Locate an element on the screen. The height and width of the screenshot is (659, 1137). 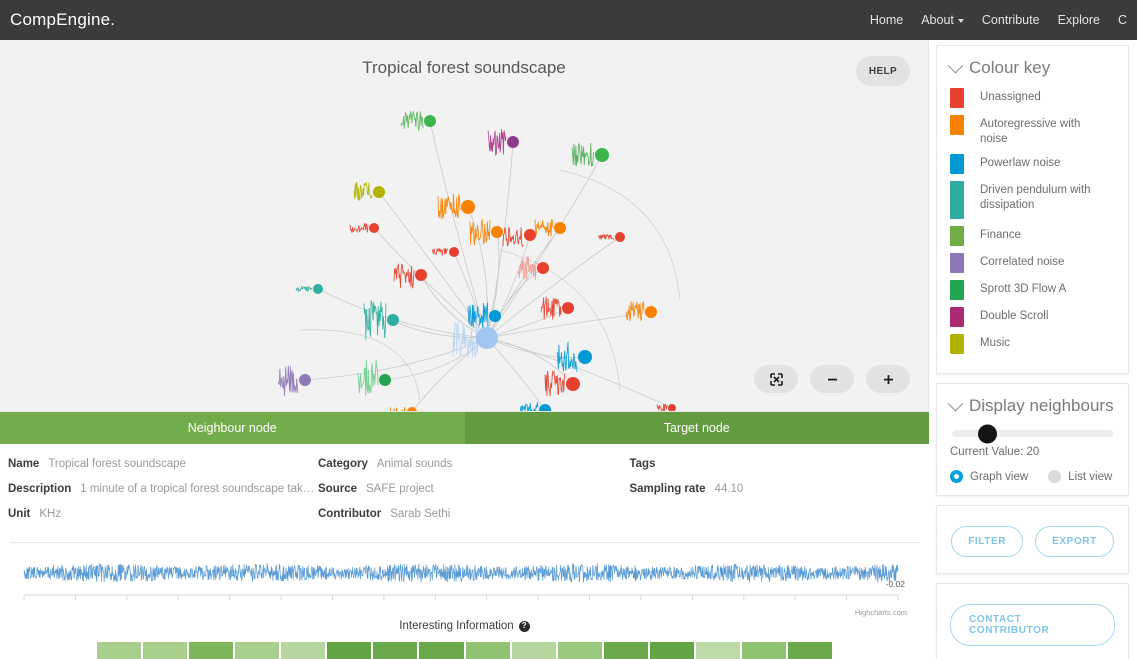
radio-graph-view: Graph view is located at coordinates (989, 476).